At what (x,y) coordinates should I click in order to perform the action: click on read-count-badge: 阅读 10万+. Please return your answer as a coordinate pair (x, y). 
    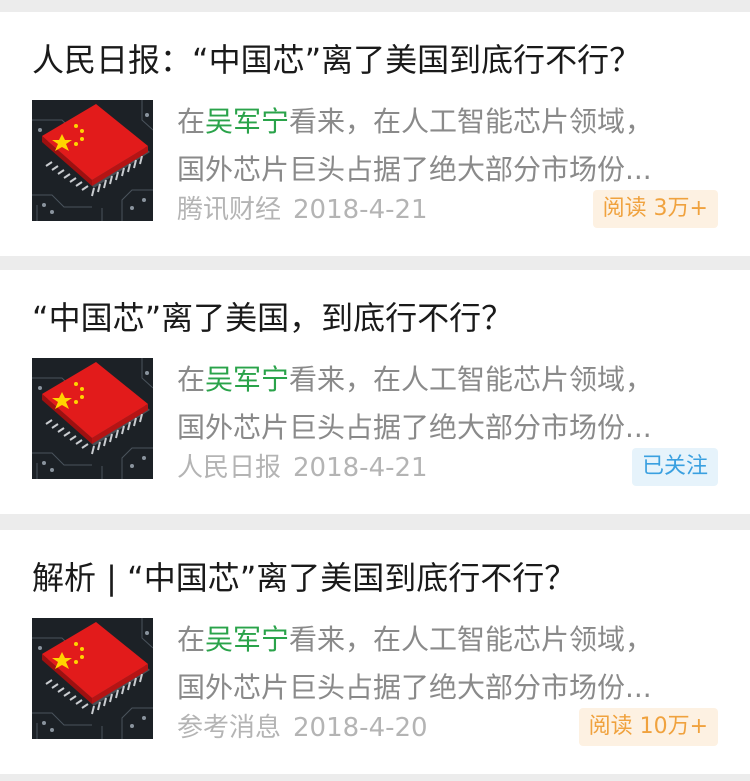
    Looking at the image, I should click on (648, 727).